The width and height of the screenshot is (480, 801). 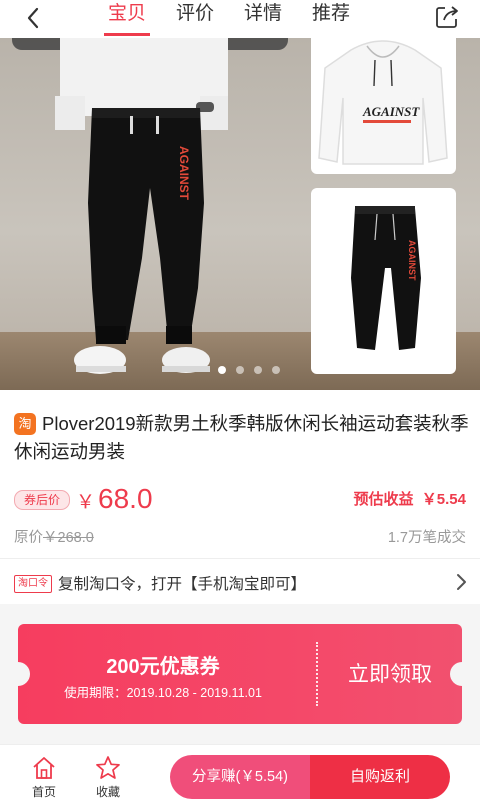 I want to click on thumbnail-hoodie: AGAINST, so click(x=383, y=106).